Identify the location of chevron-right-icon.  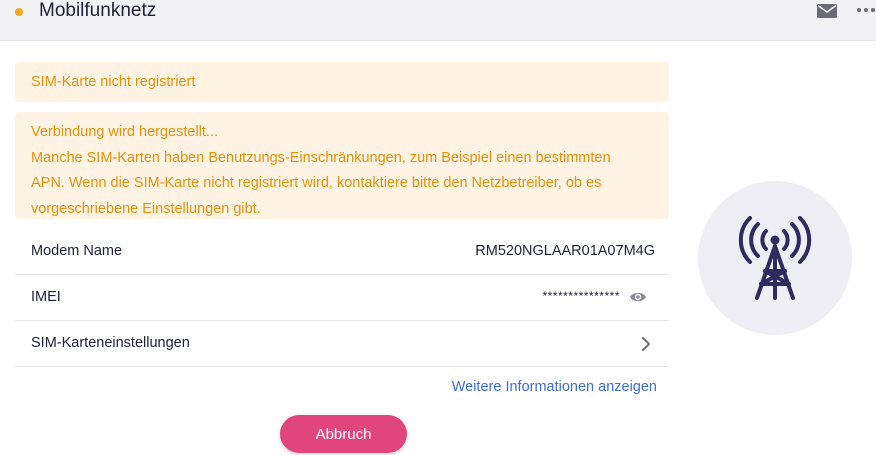
(646, 344).